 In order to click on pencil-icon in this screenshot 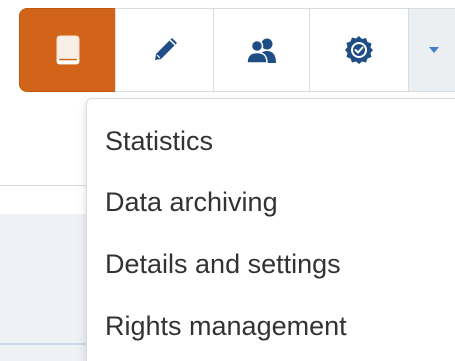, I will do `click(165, 50)`.